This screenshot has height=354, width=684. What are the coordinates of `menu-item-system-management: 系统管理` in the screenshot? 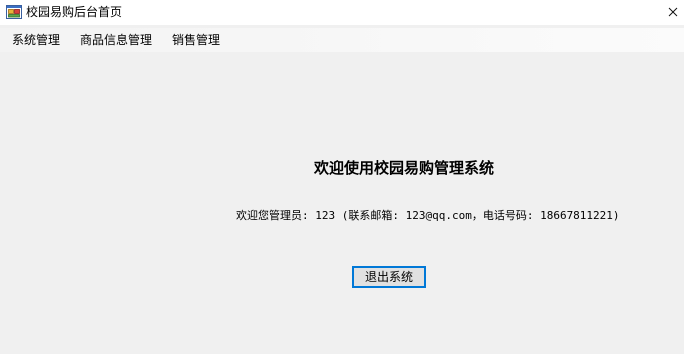 It's located at (35, 40).